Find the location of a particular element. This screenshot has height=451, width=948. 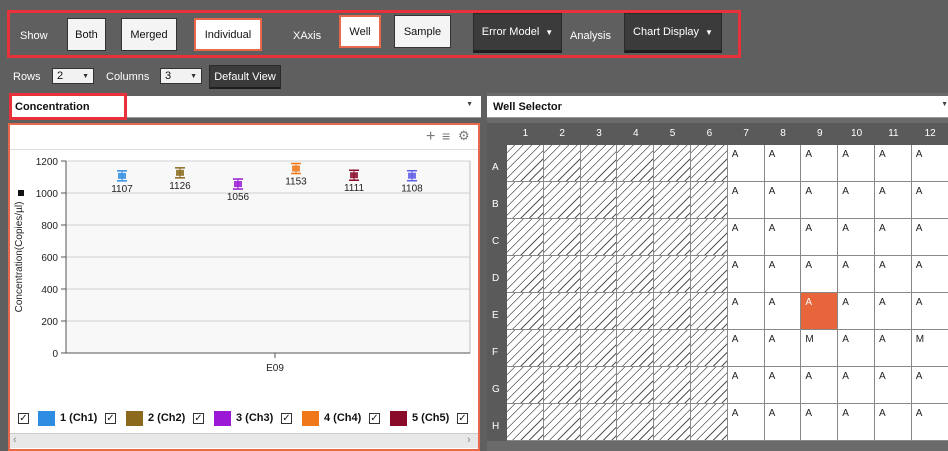

column-header: 12 is located at coordinates (929, 133).